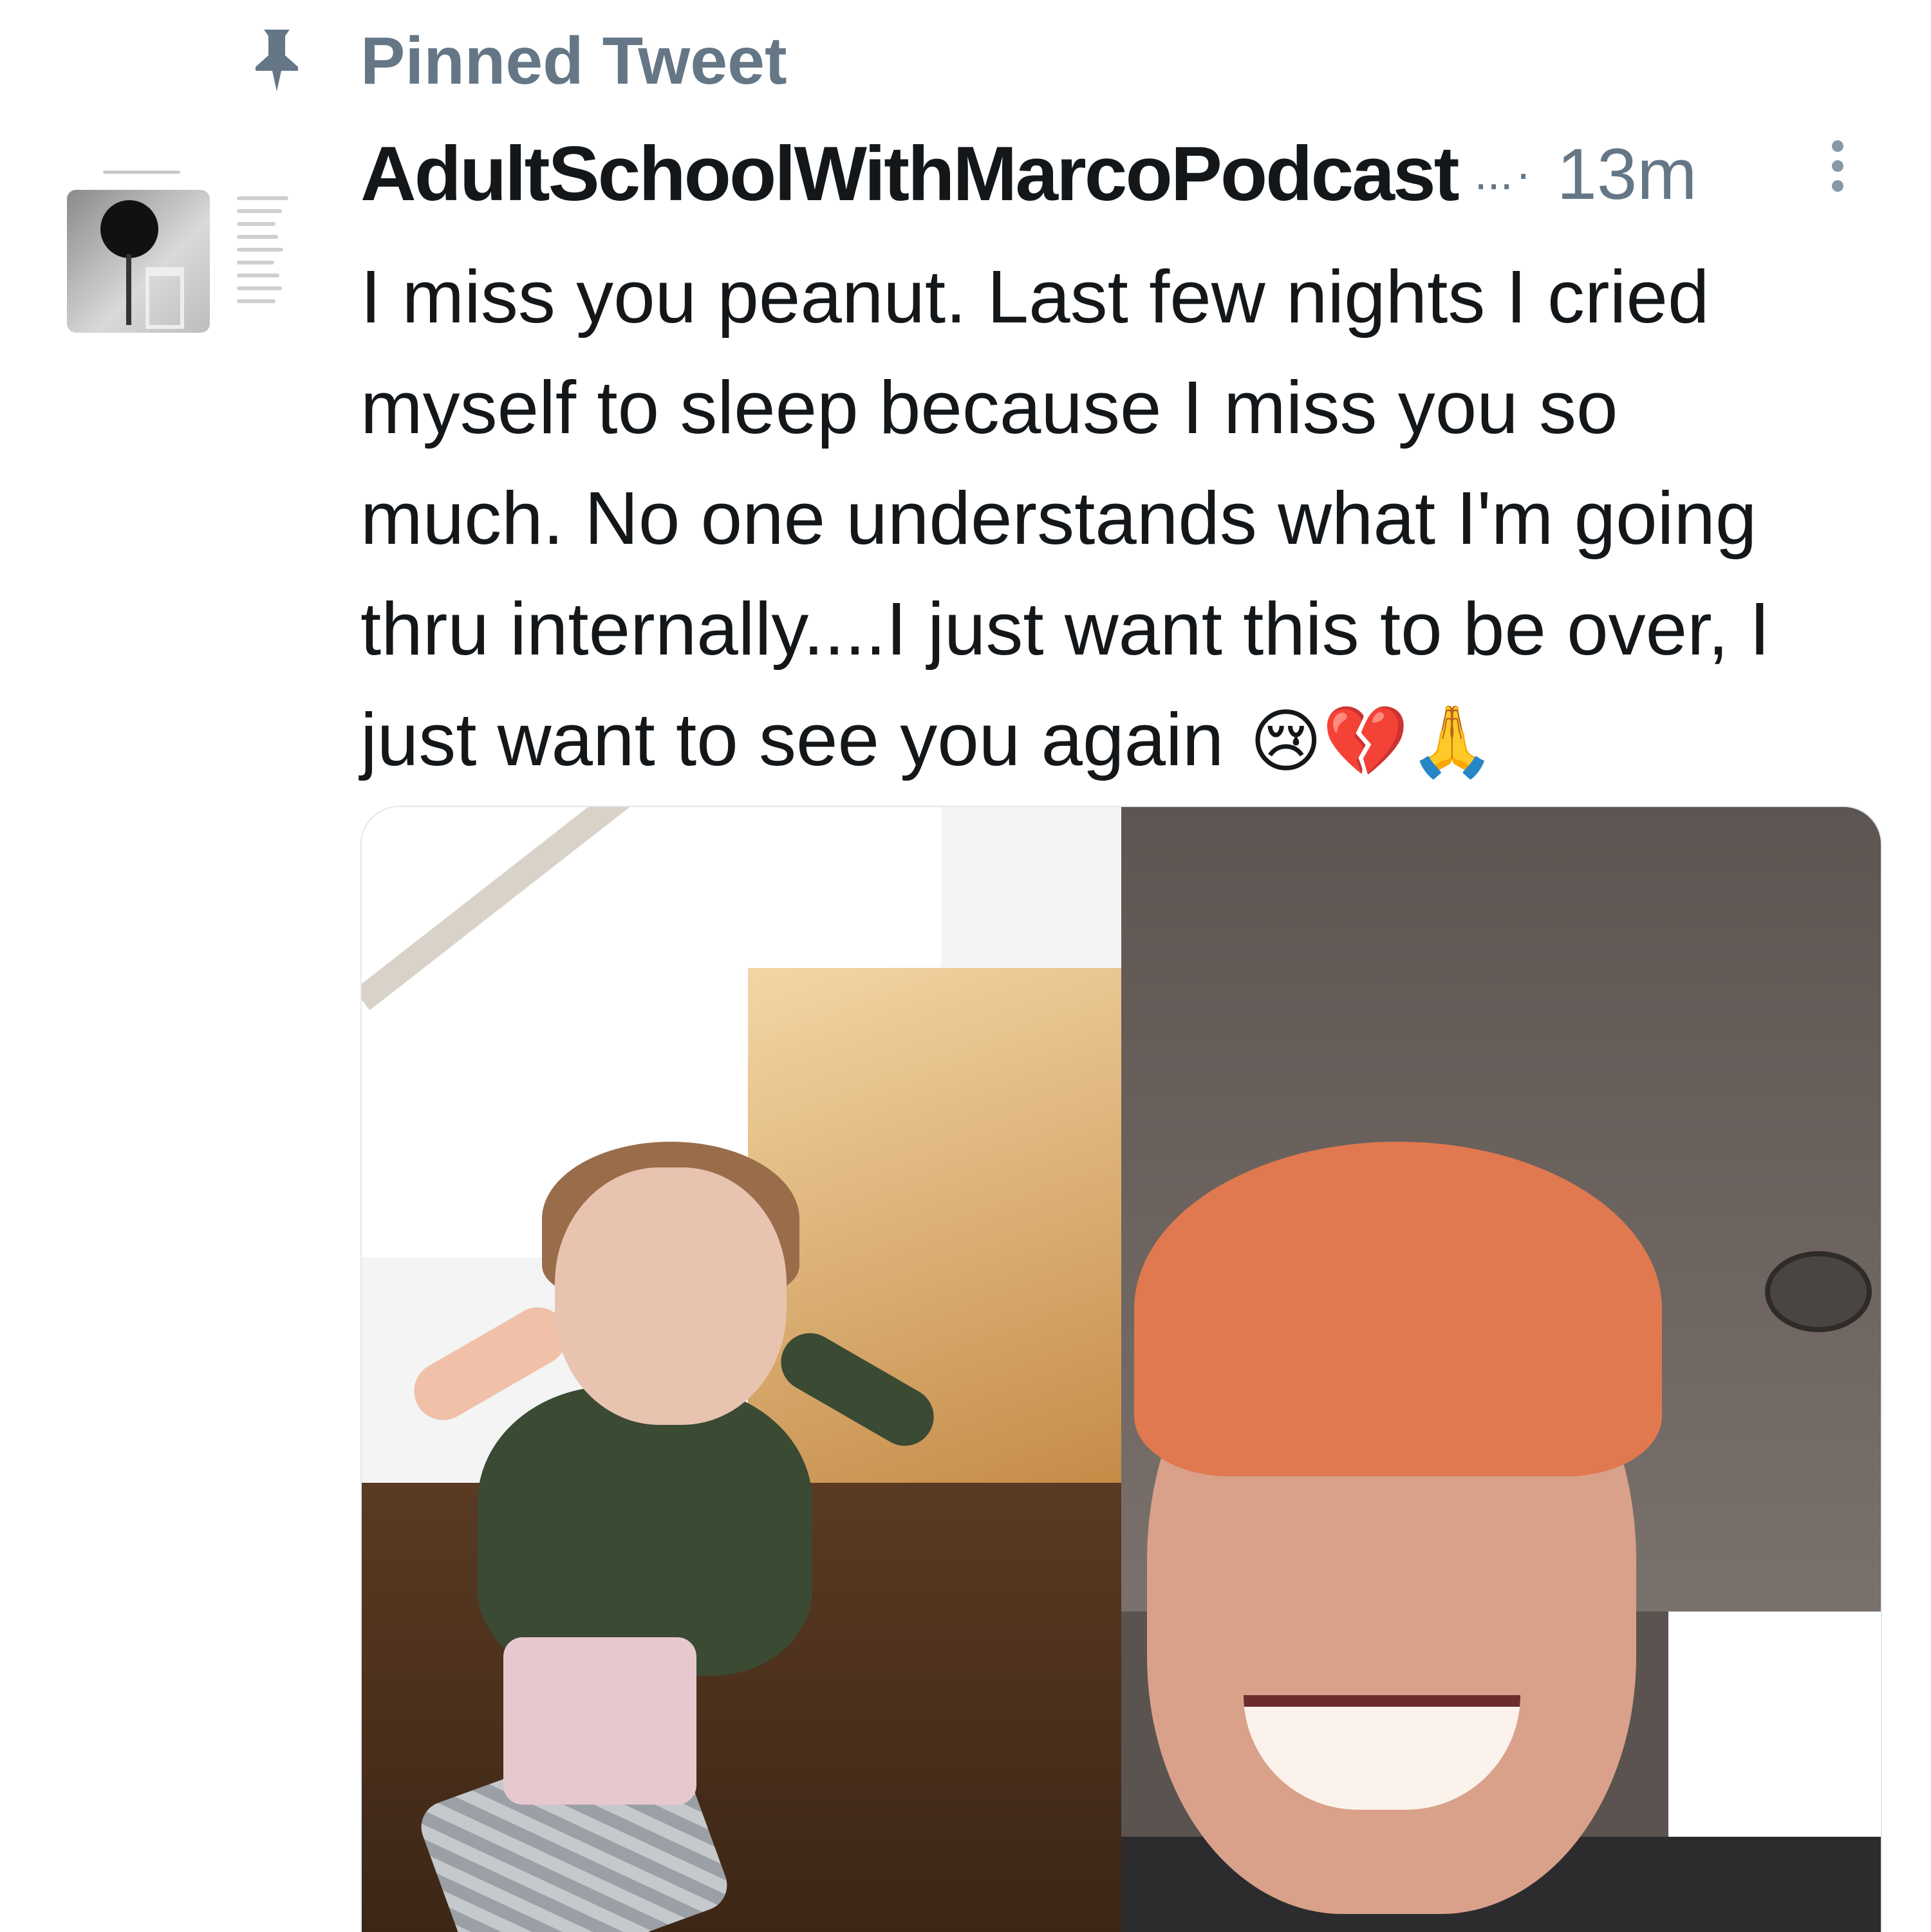  I want to click on avatar, so click(193, 270).